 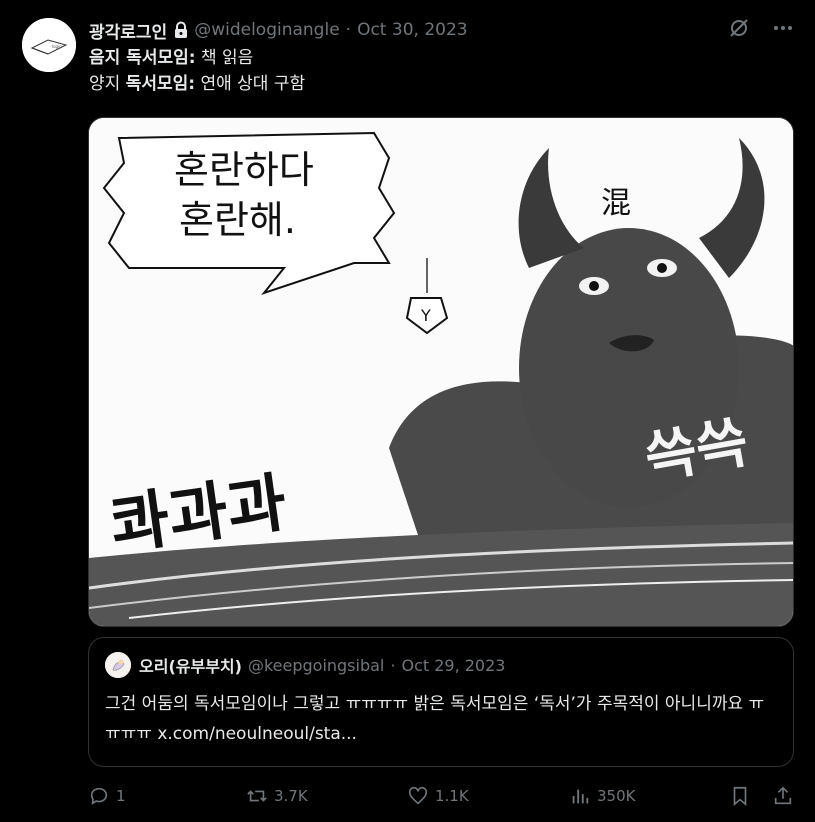 What do you see at coordinates (257, 796) in the screenshot?
I see `retweet-icon` at bounding box center [257, 796].